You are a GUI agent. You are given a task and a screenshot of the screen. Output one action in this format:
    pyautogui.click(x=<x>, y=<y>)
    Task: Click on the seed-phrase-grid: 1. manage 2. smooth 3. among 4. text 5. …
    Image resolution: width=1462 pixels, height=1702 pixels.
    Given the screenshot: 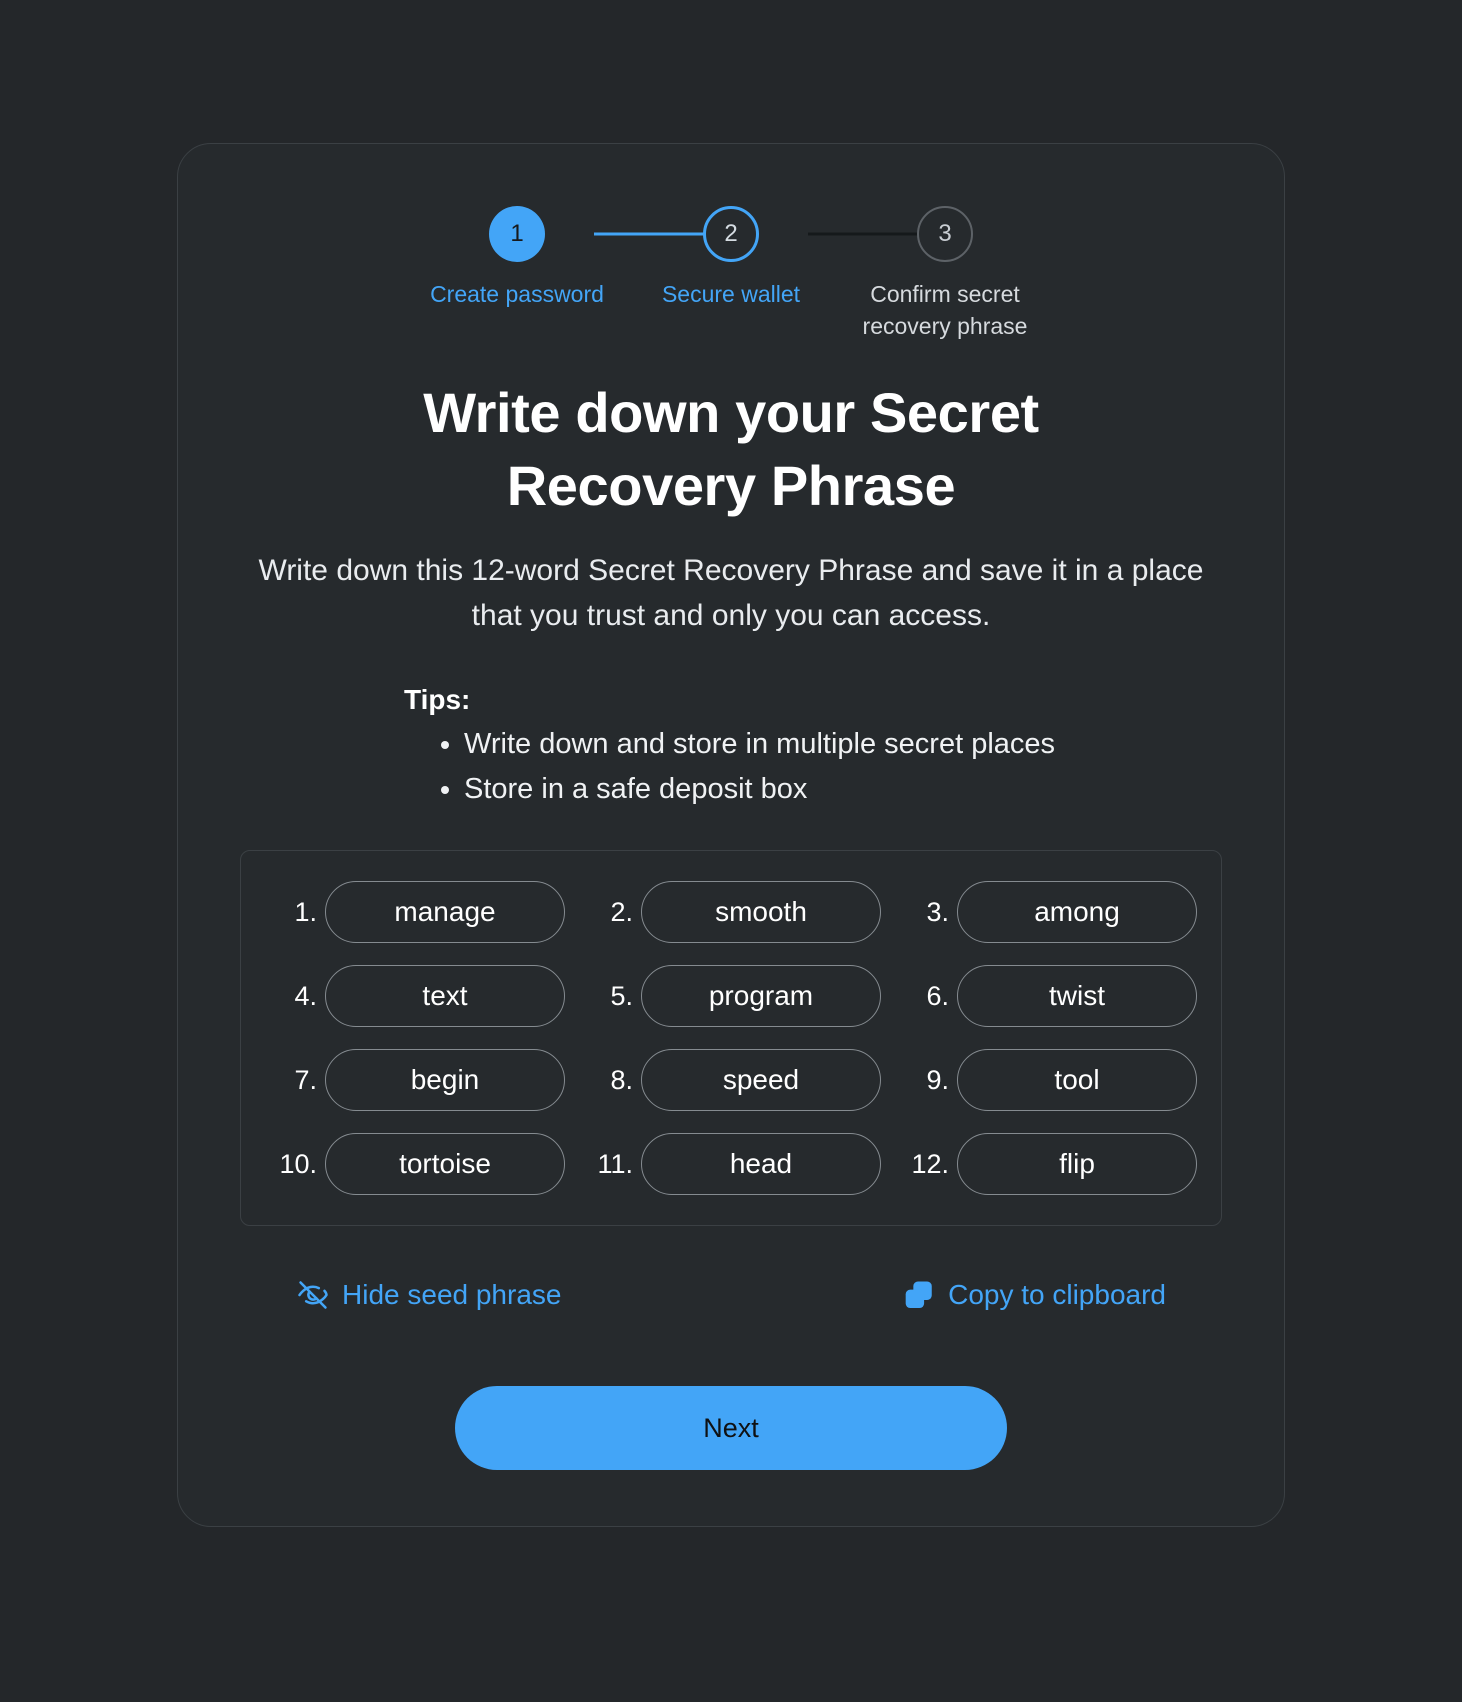 What is the action you would take?
    pyautogui.click(x=731, y=1038)
    